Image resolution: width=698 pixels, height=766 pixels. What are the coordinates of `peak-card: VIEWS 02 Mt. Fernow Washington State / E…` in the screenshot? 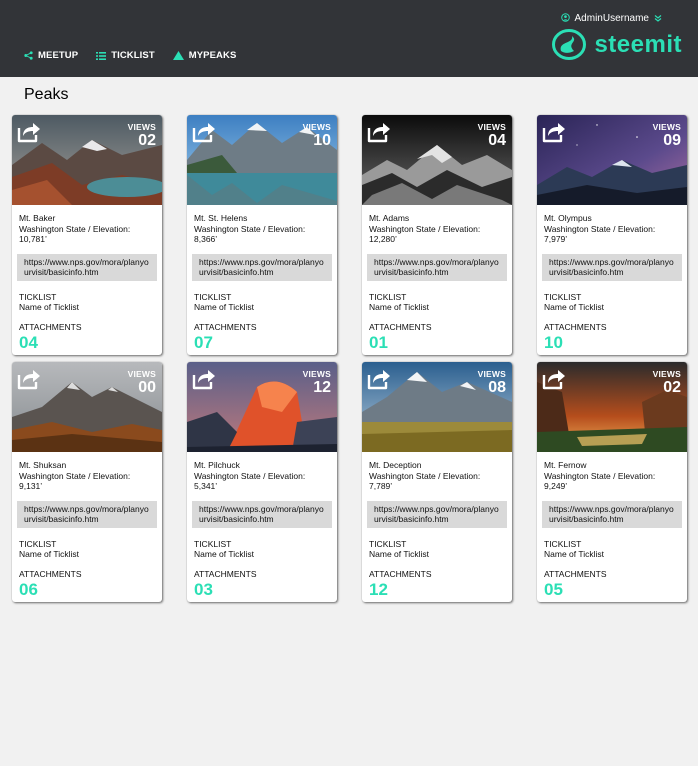 It's located at (612, 482).